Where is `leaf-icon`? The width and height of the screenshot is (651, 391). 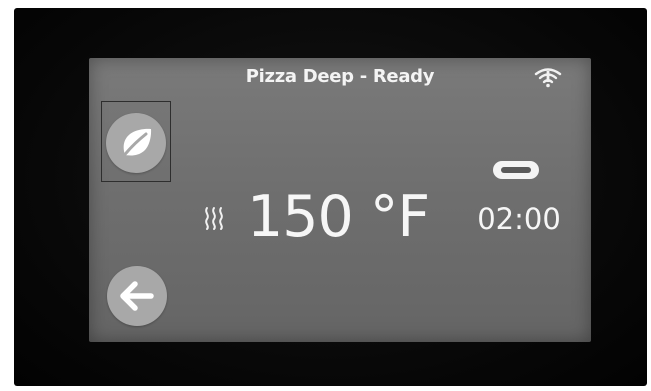
leaf-icon is located at coordinates (136, 143).